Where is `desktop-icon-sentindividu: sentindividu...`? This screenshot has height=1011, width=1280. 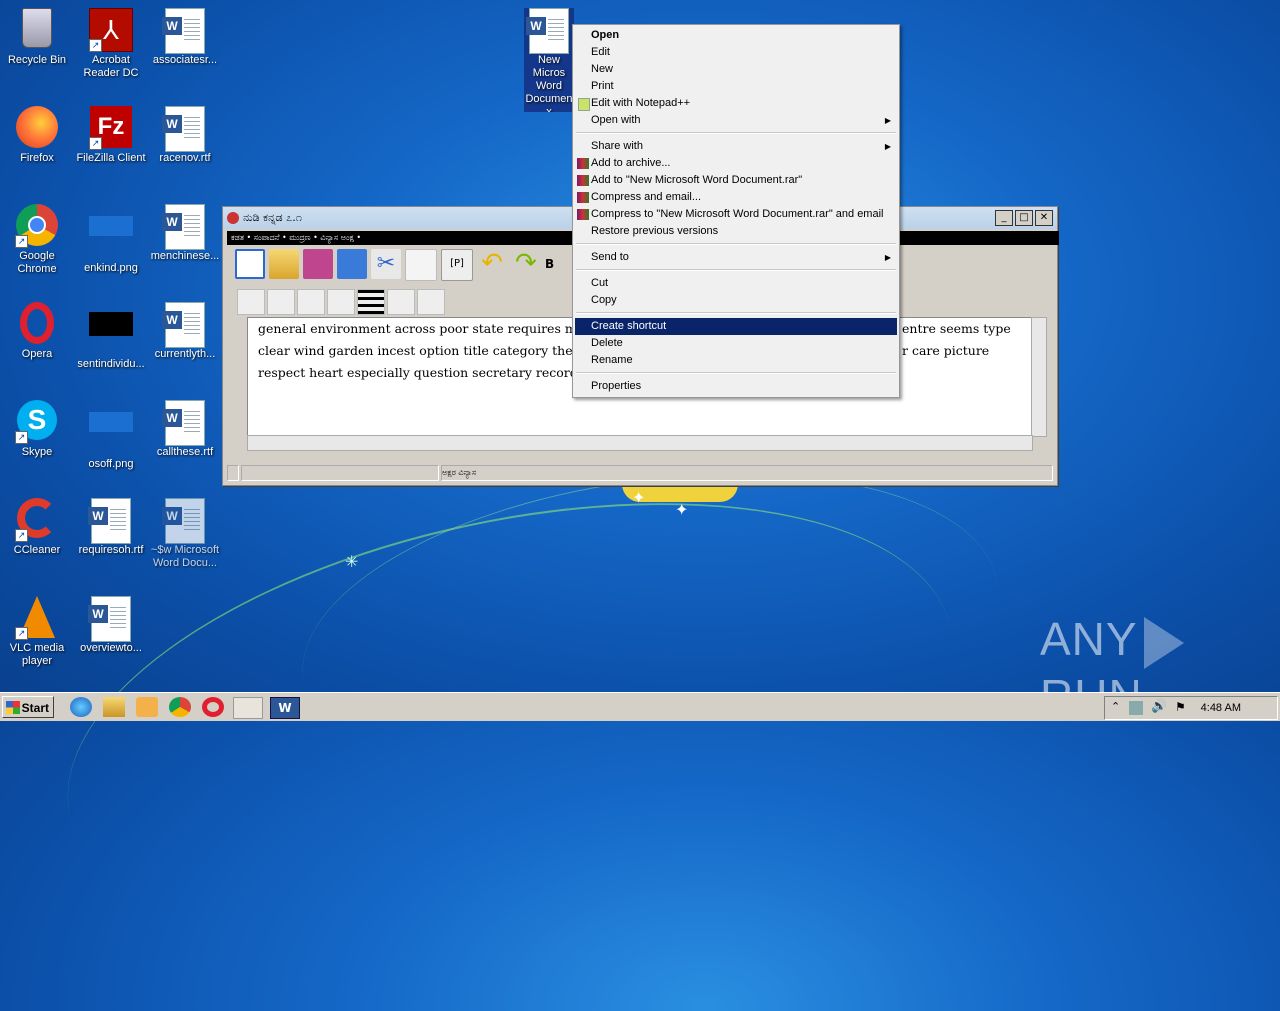 desktop-icon-sentindividu: sentindividu... is located at coordinates (111, 336).